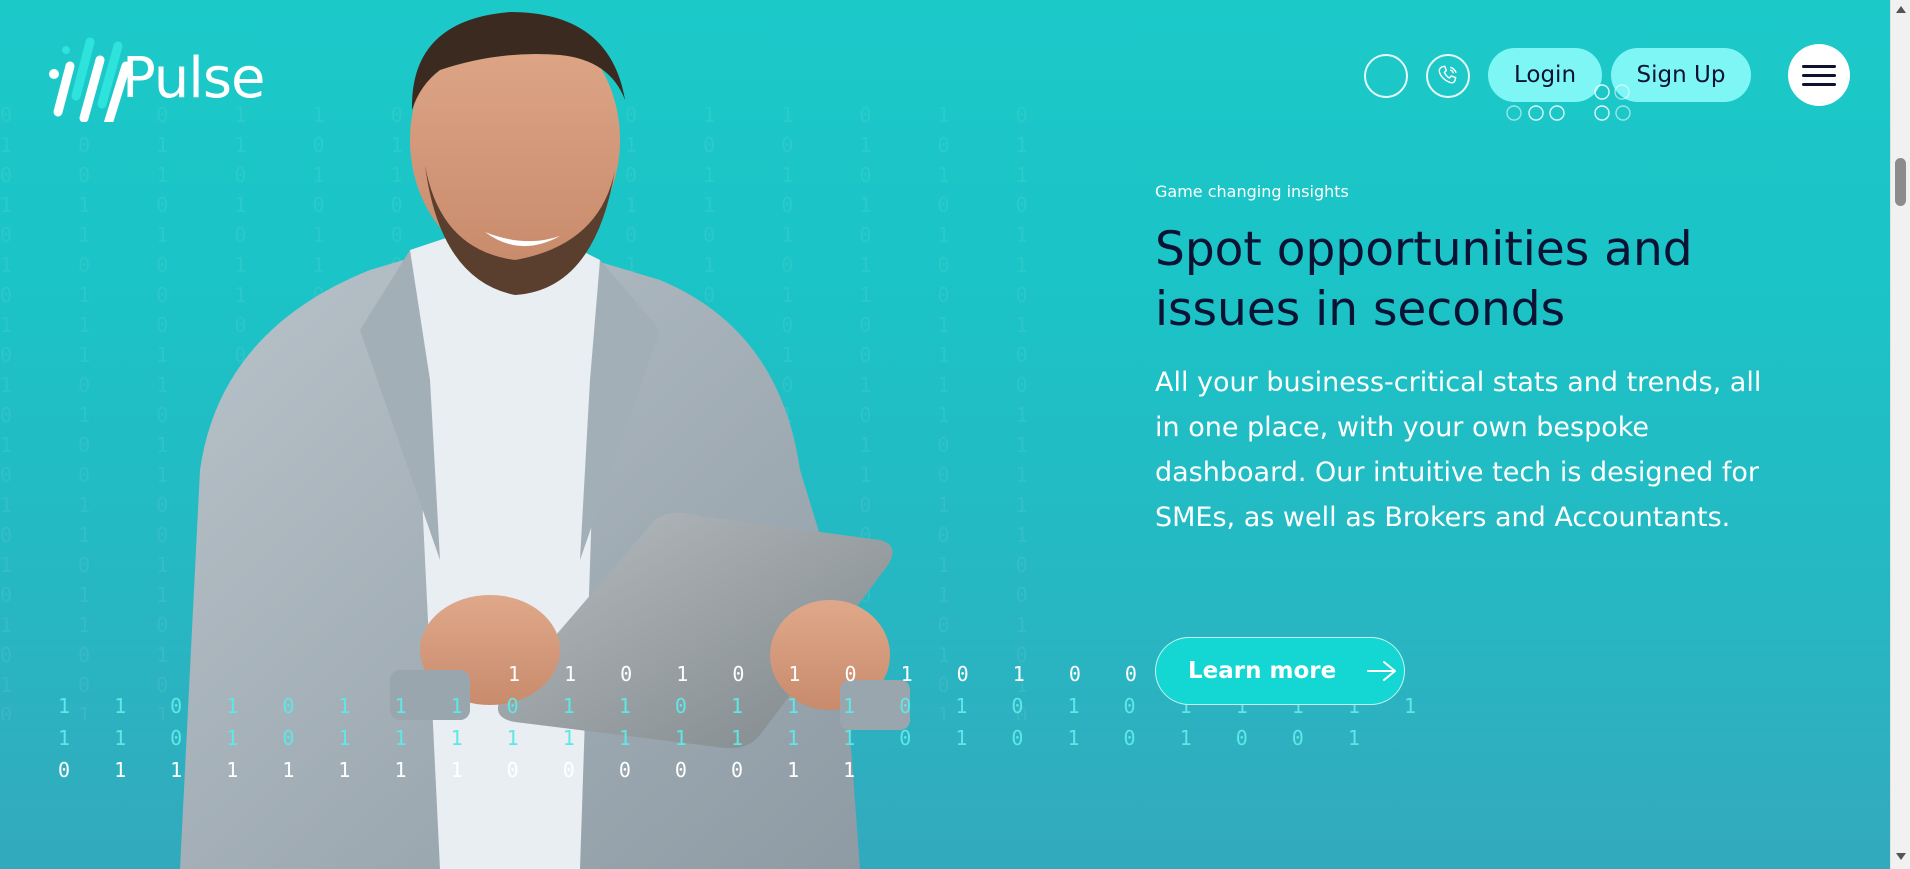  Describe the element at coordinates (1900, 182) in the screenshot. I see `scrollbar-thumb` at that location.